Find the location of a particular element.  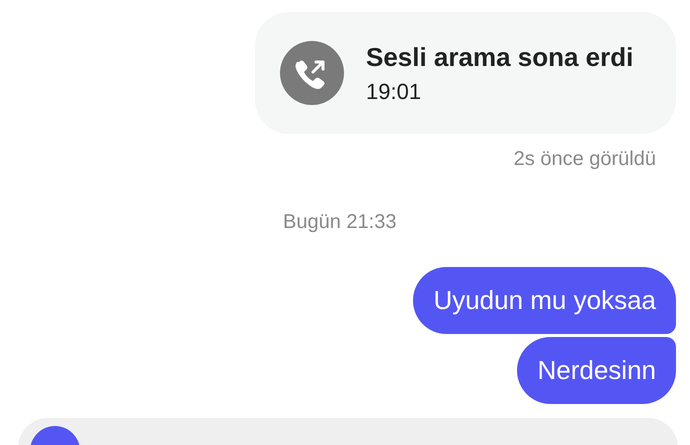

date-separator: Bugün 21:33 is located at coordinates (339, 222).